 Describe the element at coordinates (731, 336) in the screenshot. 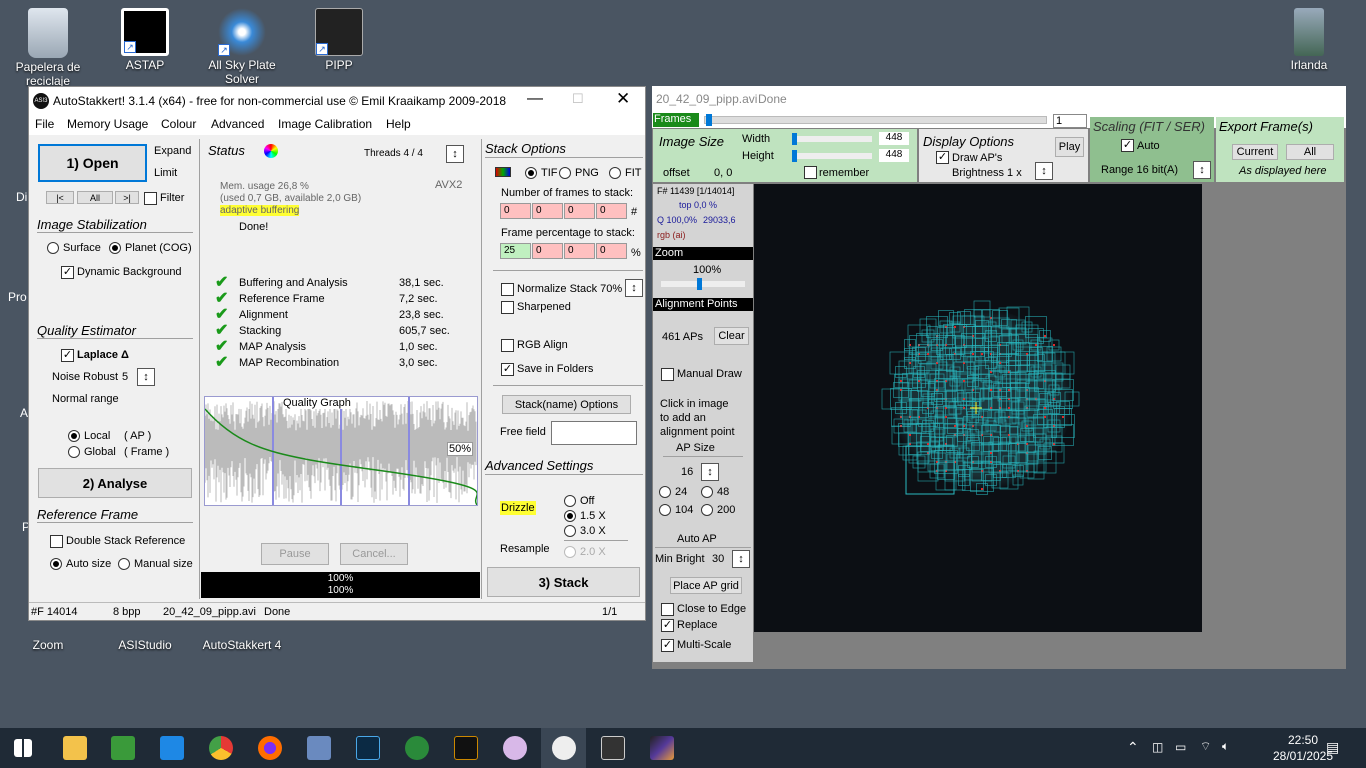

I see `clear-aps-button: Clear` at that location.